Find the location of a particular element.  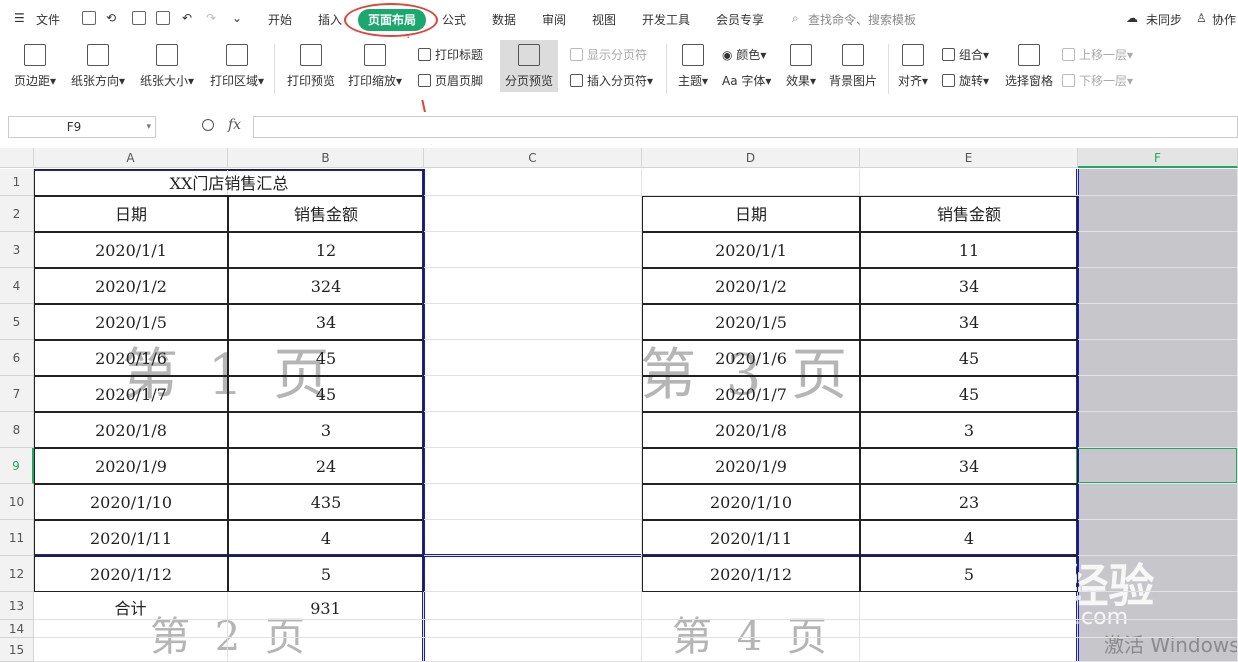

insert-page-break-button: 插入分页符▾ is located at coordinates (611, 80).